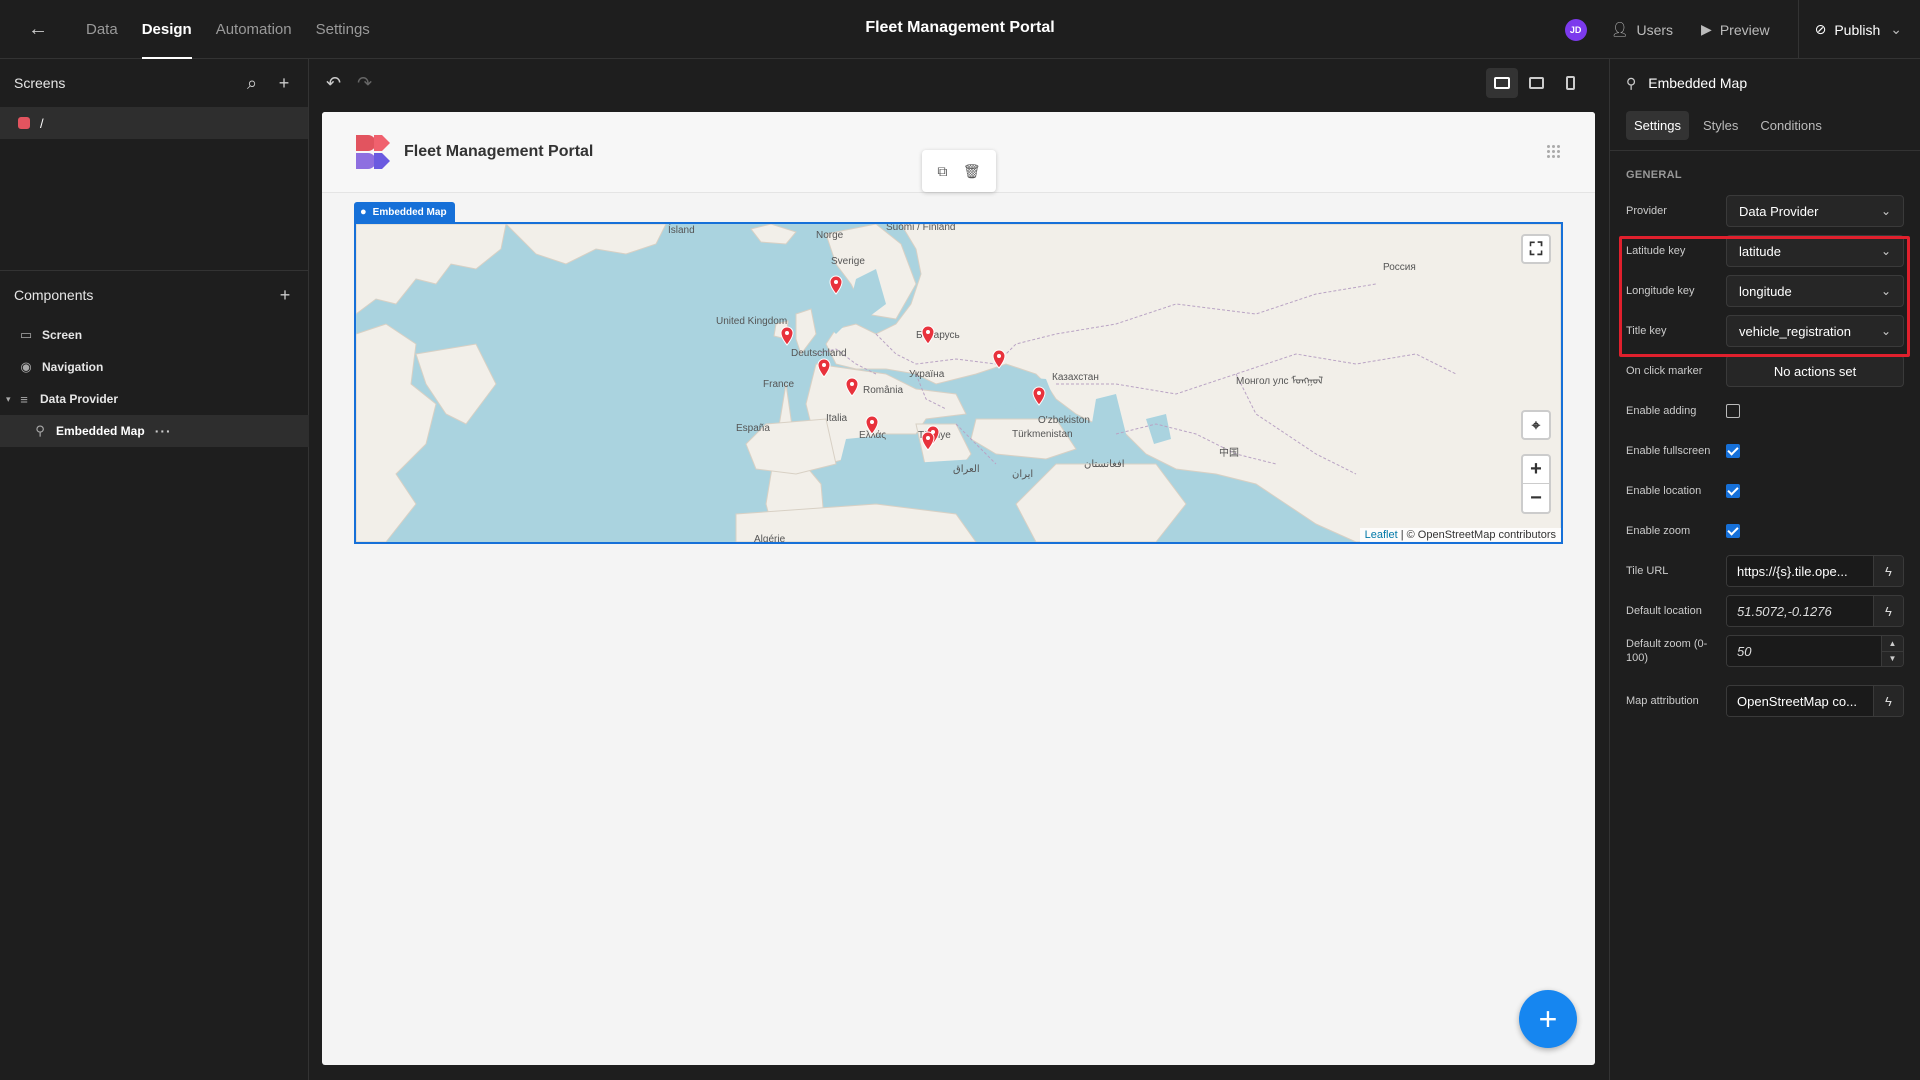 Image resolution: width=1920 pixels, height=1080 pixels. Describe the element at coordinates (1664, 491) in the screenshot. I see `enable-location-label: Enable location` at that location.